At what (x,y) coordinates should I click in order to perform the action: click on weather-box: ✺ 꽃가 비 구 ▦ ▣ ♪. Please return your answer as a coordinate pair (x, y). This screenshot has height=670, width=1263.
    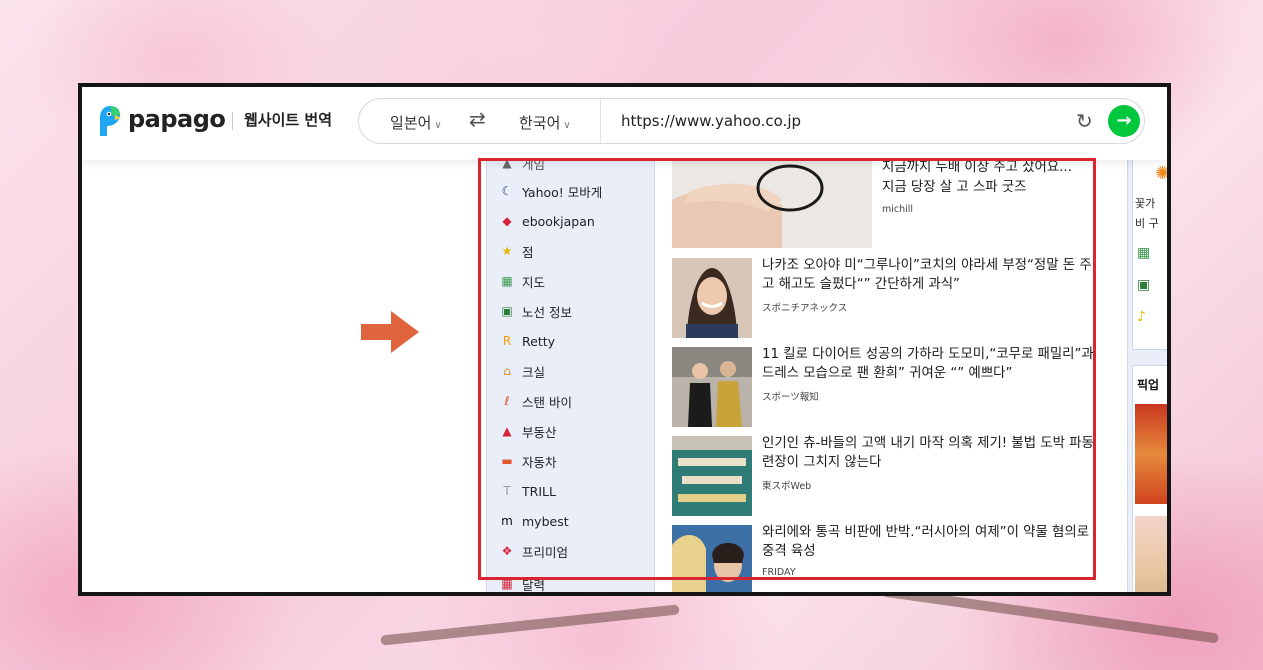
    Looking at the image, I should click on (1151, 254).